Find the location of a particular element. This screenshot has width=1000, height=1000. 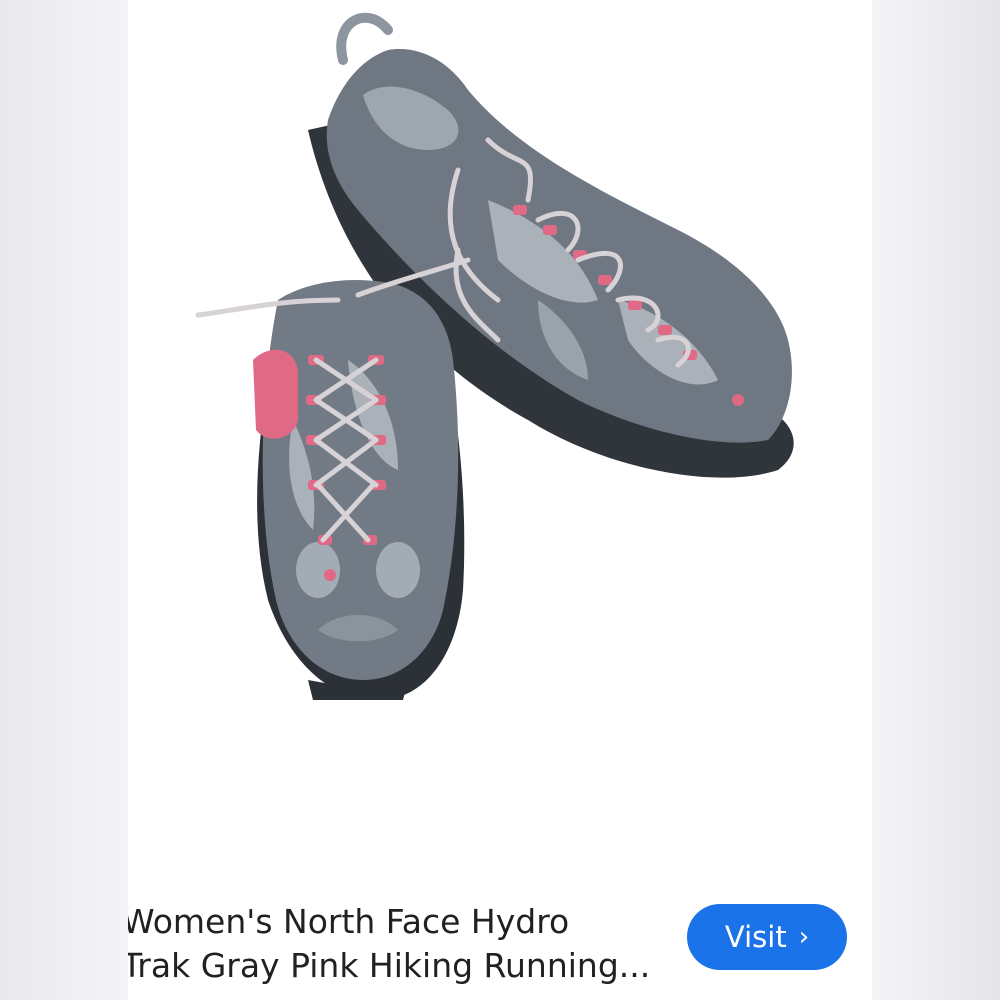

visit-button: Visit › is located at coordinates (767, 937).